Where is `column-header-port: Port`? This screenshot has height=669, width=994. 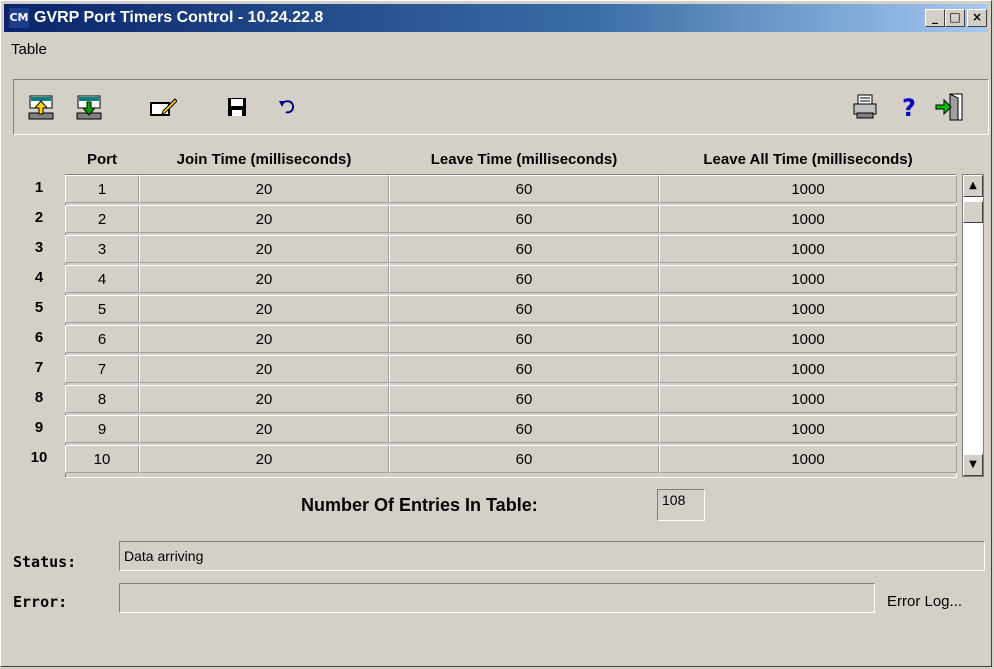 column-header-port: Port is located at coordinates (102, 160).